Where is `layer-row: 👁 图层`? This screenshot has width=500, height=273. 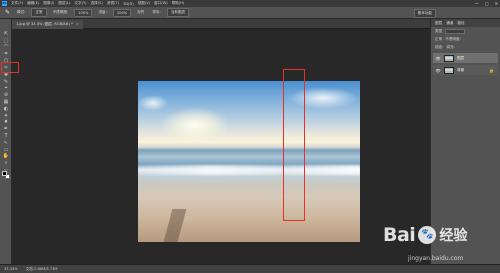
layer-row: 👁 图层 is located at coordinates (465, 58).